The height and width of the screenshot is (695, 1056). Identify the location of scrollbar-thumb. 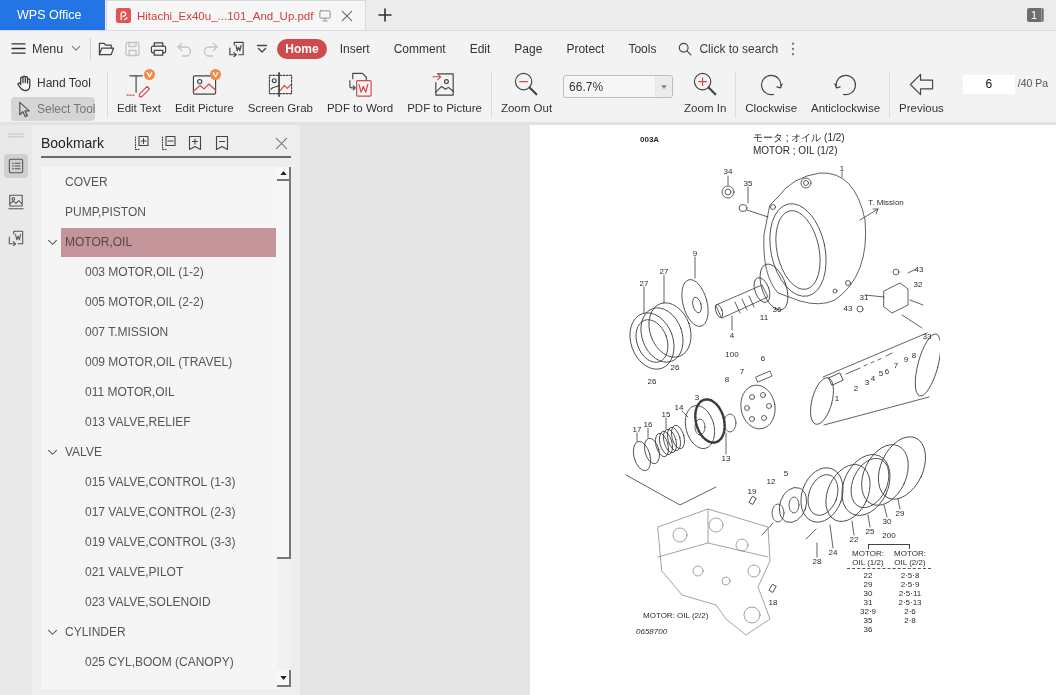
(284, 370).